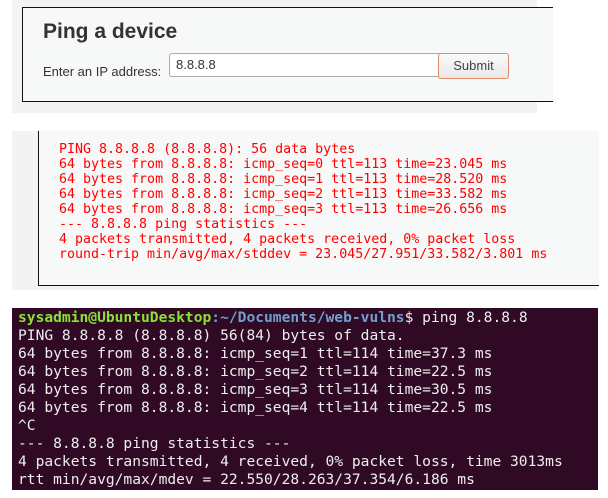  Describe the element at coordinates (473, 66) in the screenshot. I see `submit-button: Submit` at that location.